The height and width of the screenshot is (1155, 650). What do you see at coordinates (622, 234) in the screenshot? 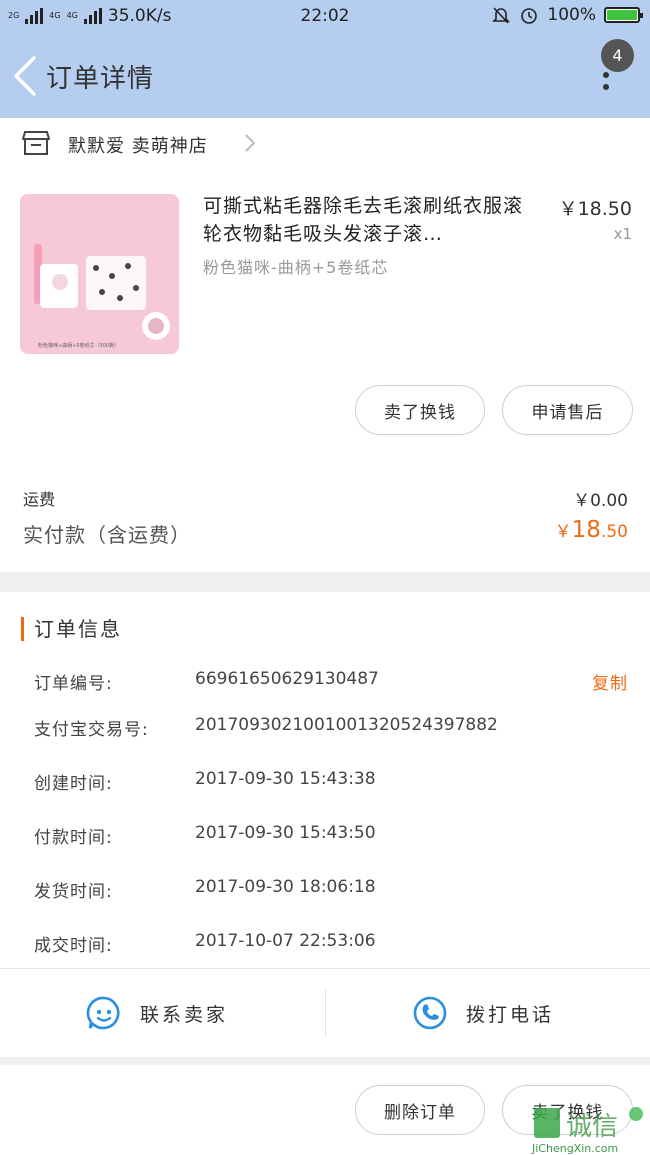
I see `product-quantity: x1` at bounding box center [622, 234].